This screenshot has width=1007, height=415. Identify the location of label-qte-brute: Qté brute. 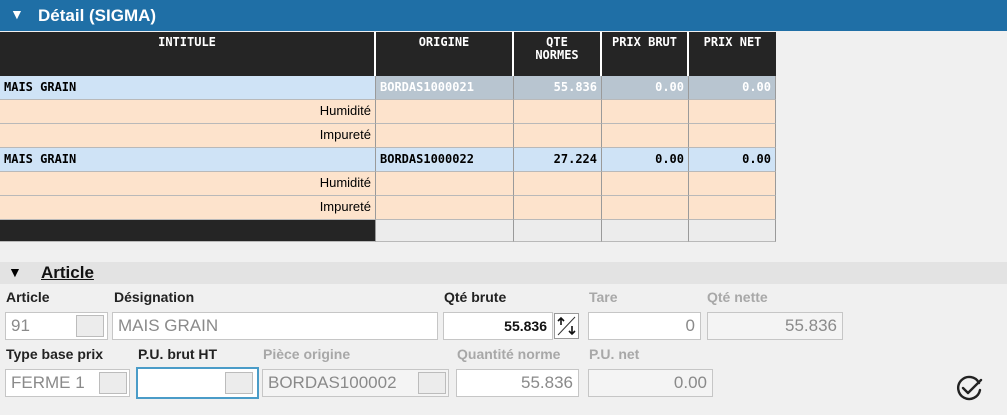
(475, 297).